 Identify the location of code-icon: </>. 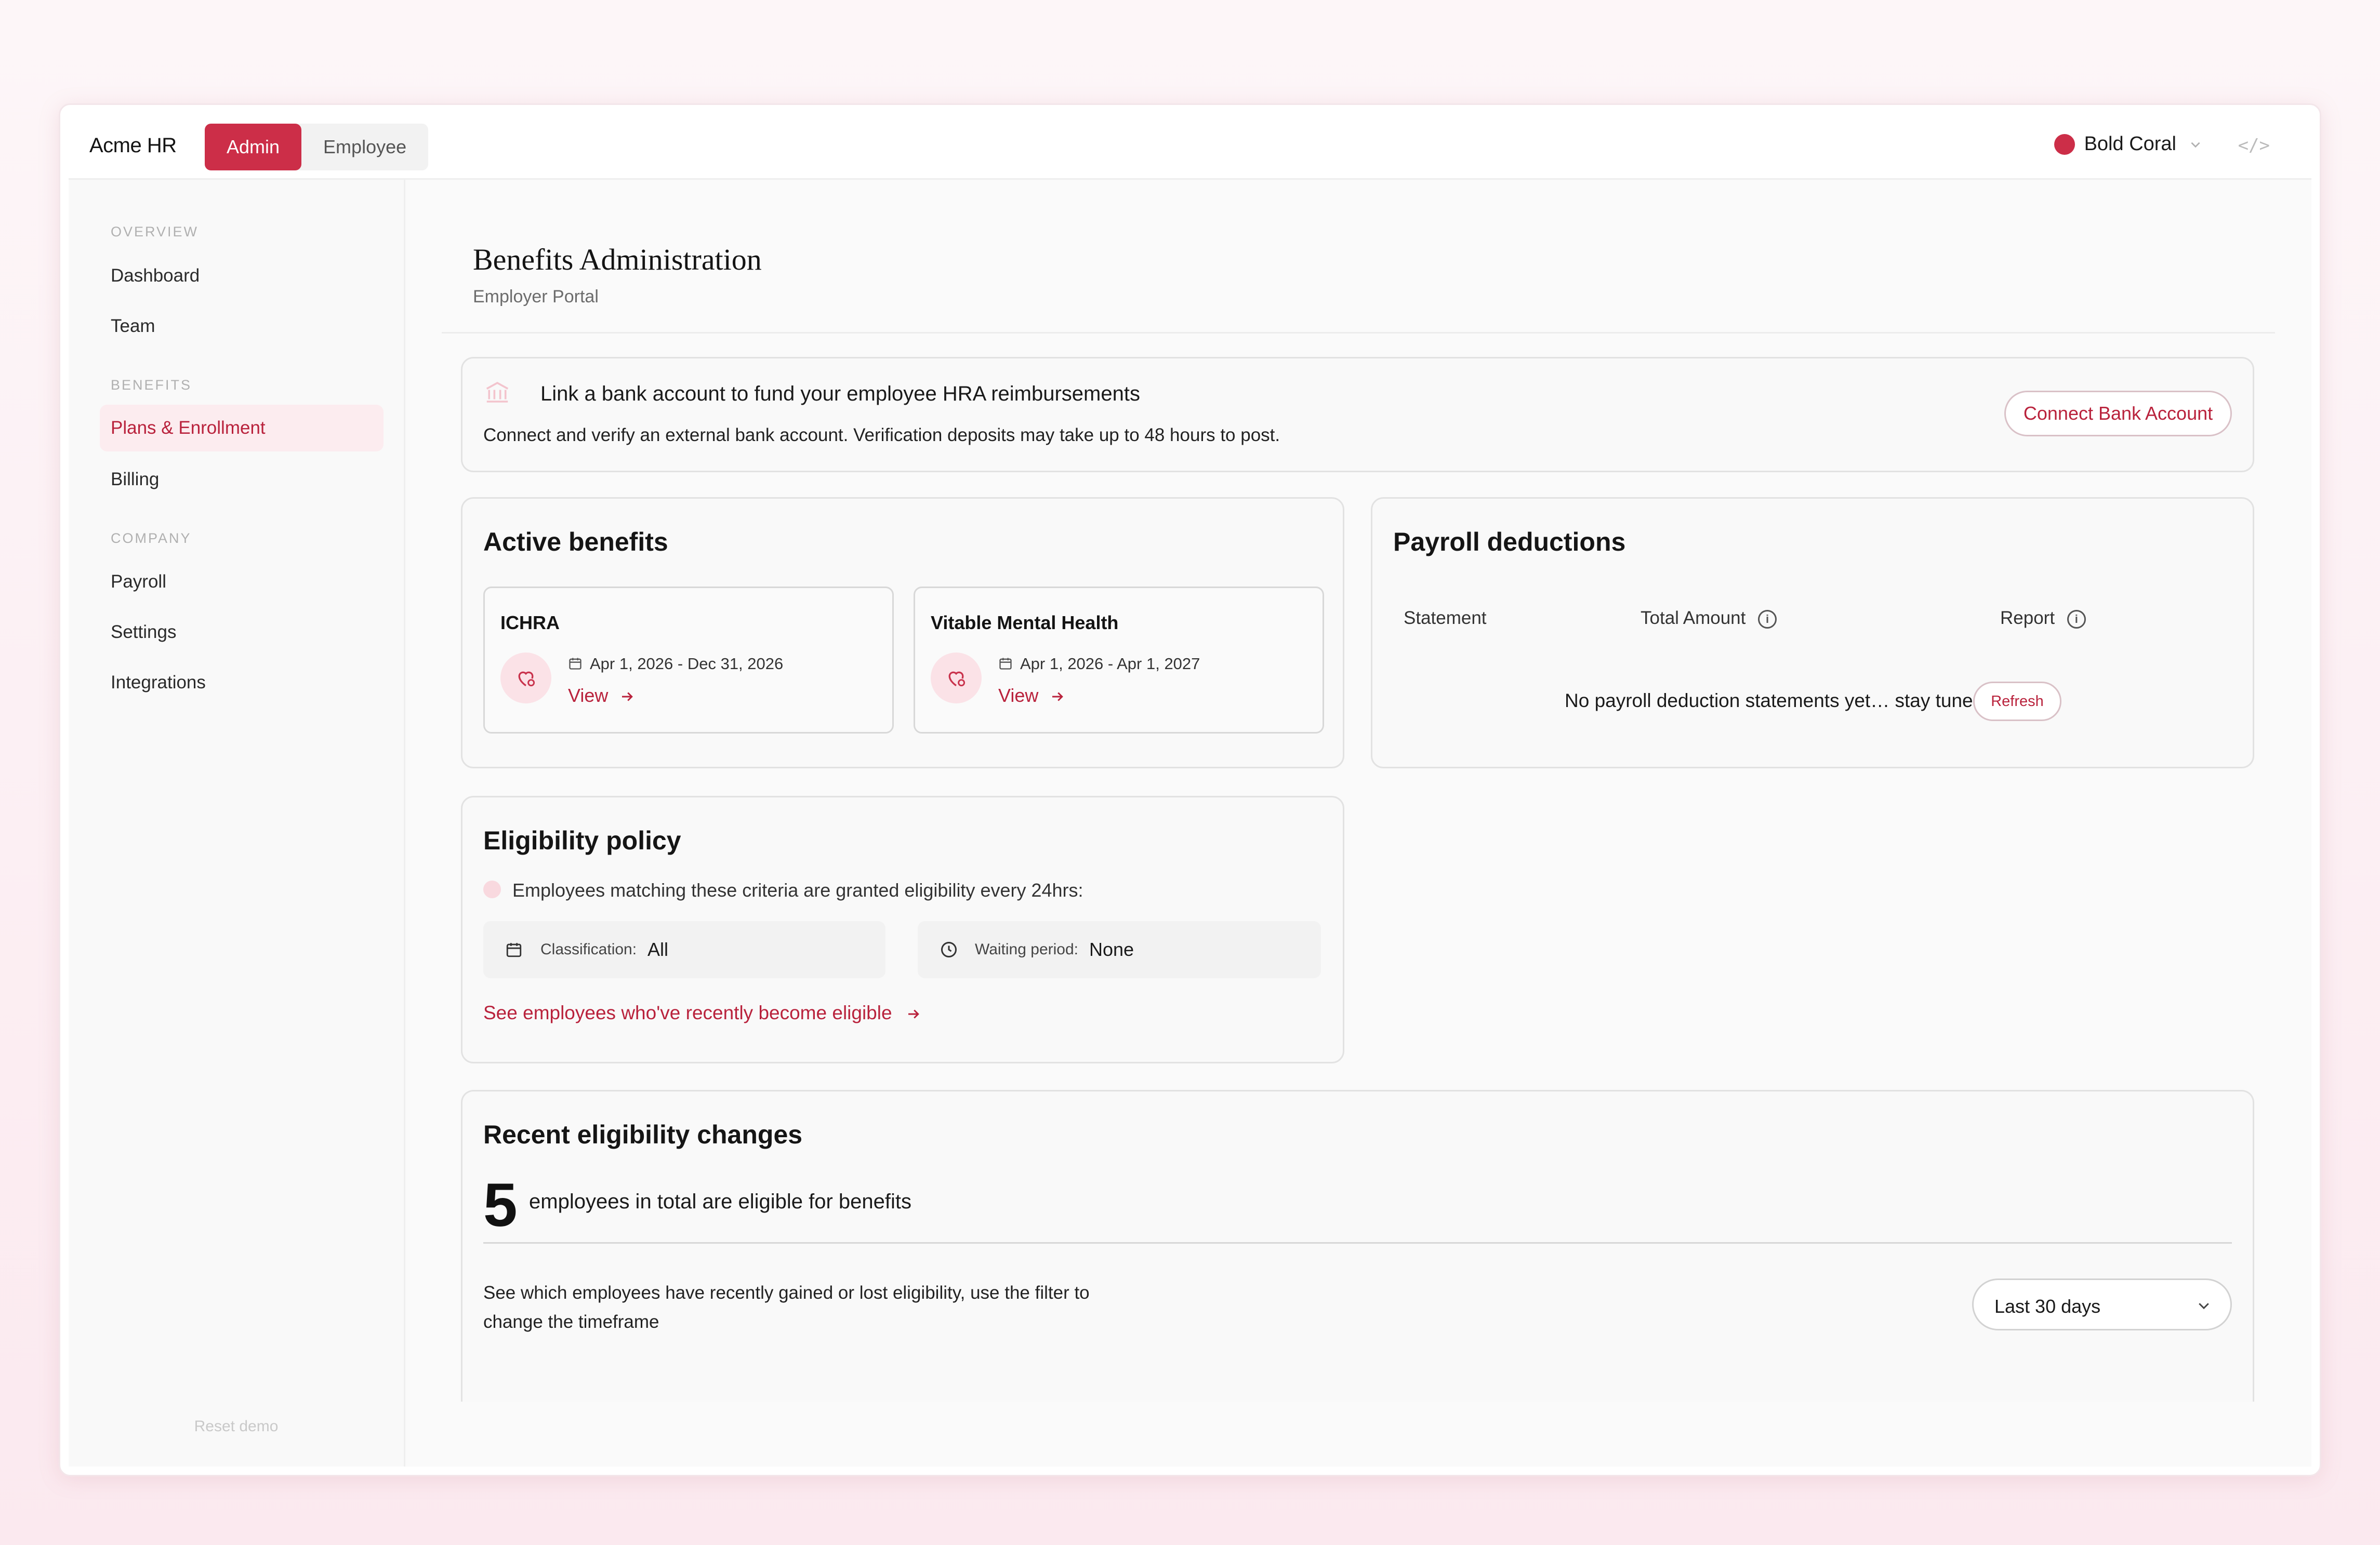
(2254, 145).